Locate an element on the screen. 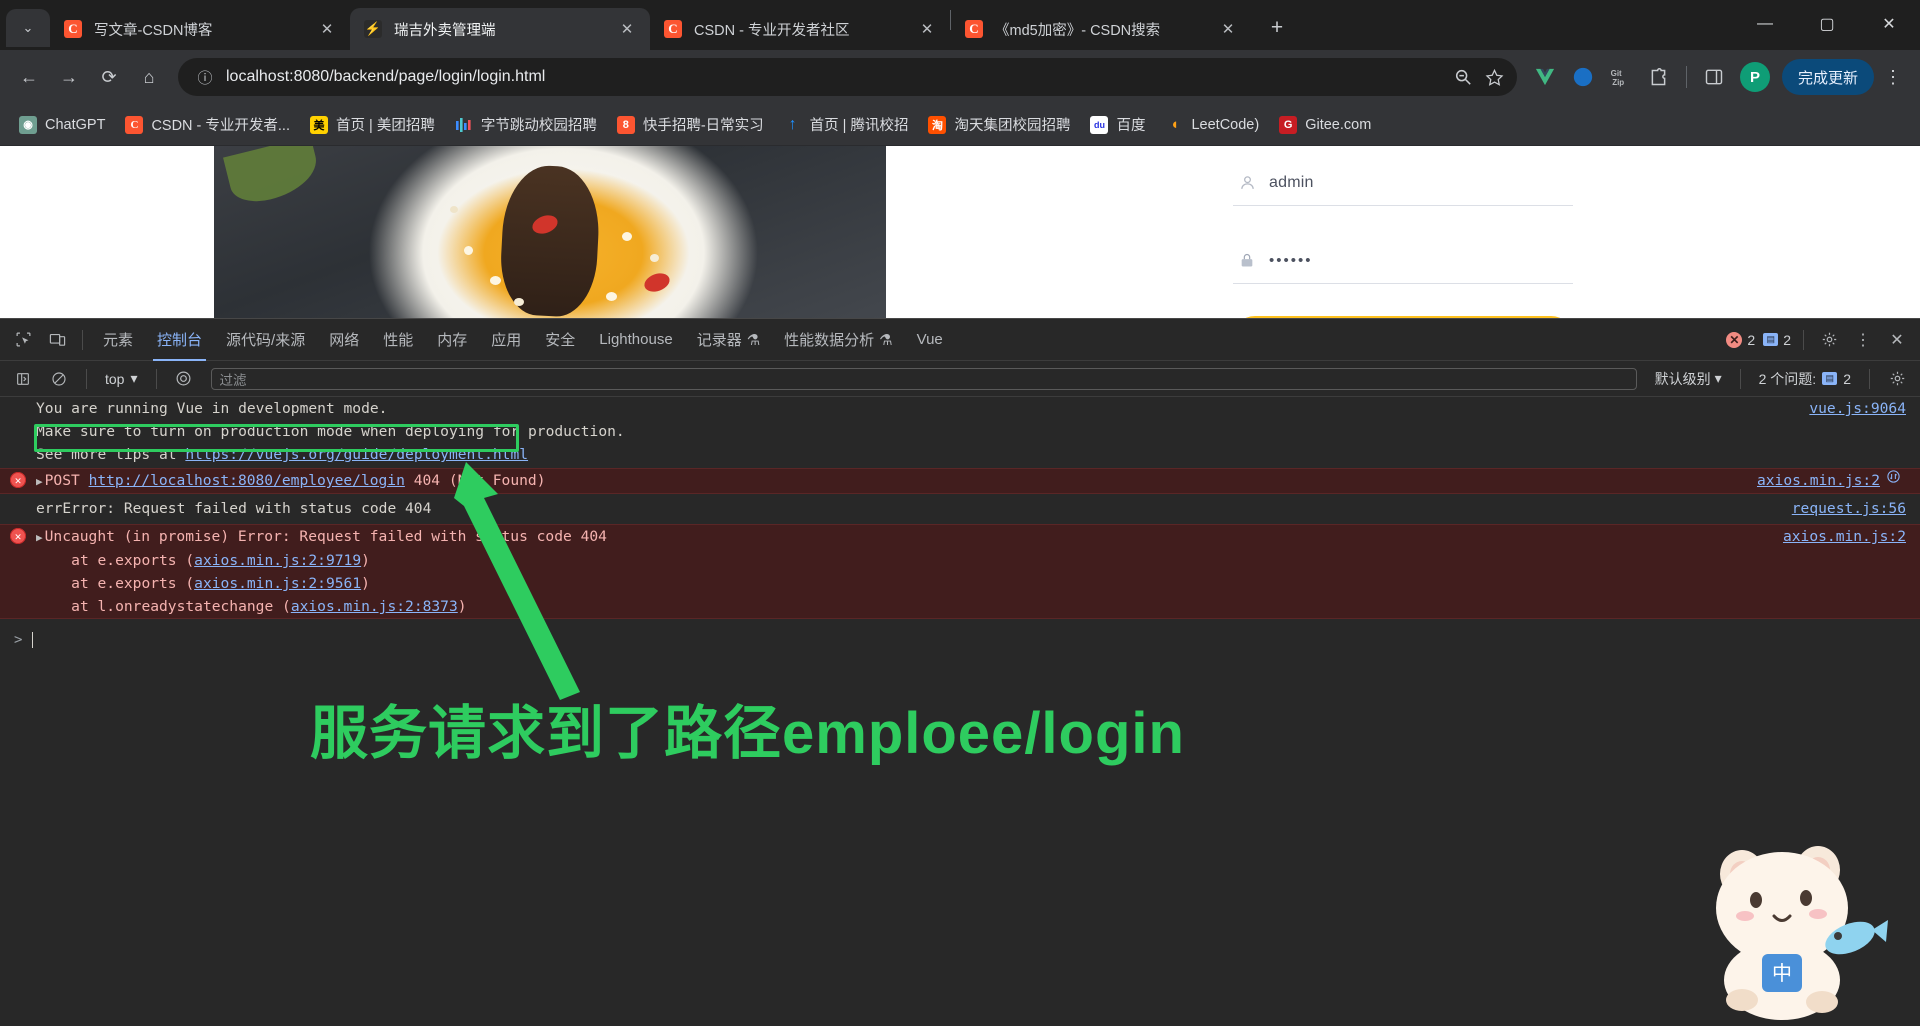 Image resolution: width=1920 pixels, height=1026 pixels. window-minimize-button: — is located at coordinates (1765, 24).